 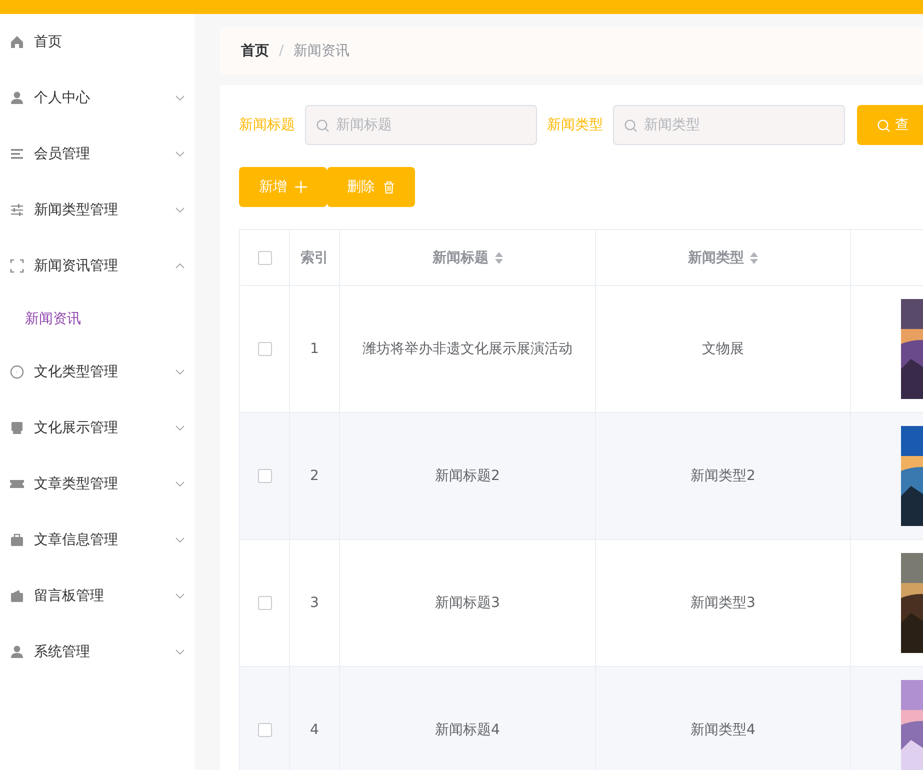 I want to click on table-cell: 新闻类型3, so click(x=723, y=603).